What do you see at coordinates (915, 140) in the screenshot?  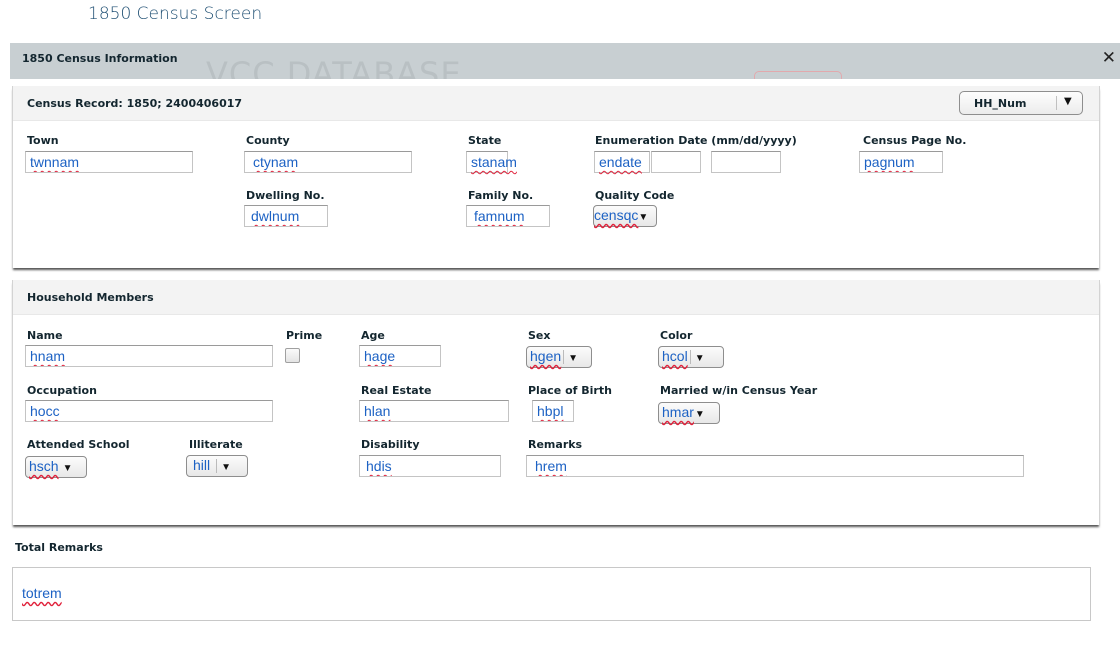 I see `census-page-label: Census Page No.` at bounding box center [915, 140].